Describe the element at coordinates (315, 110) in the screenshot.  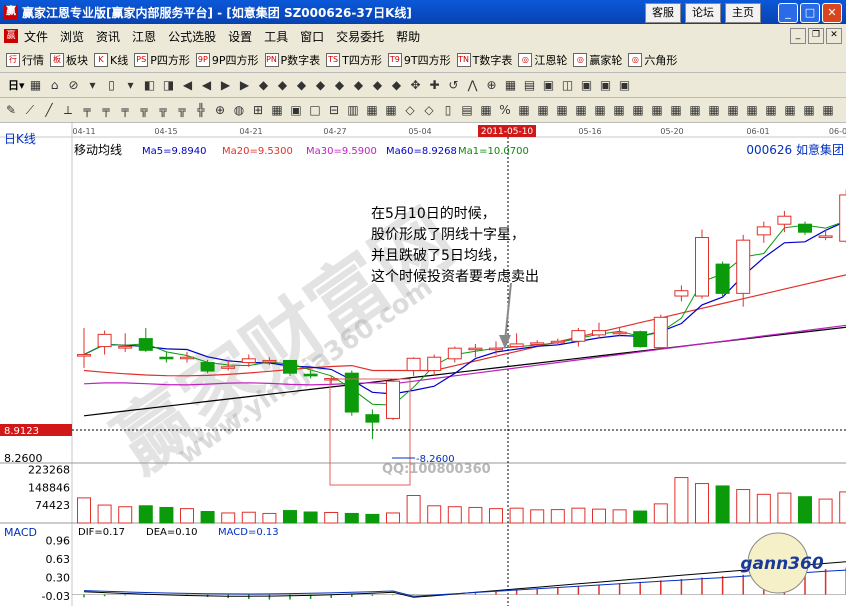
I see `draw-tool-icon-16: □` at that location.